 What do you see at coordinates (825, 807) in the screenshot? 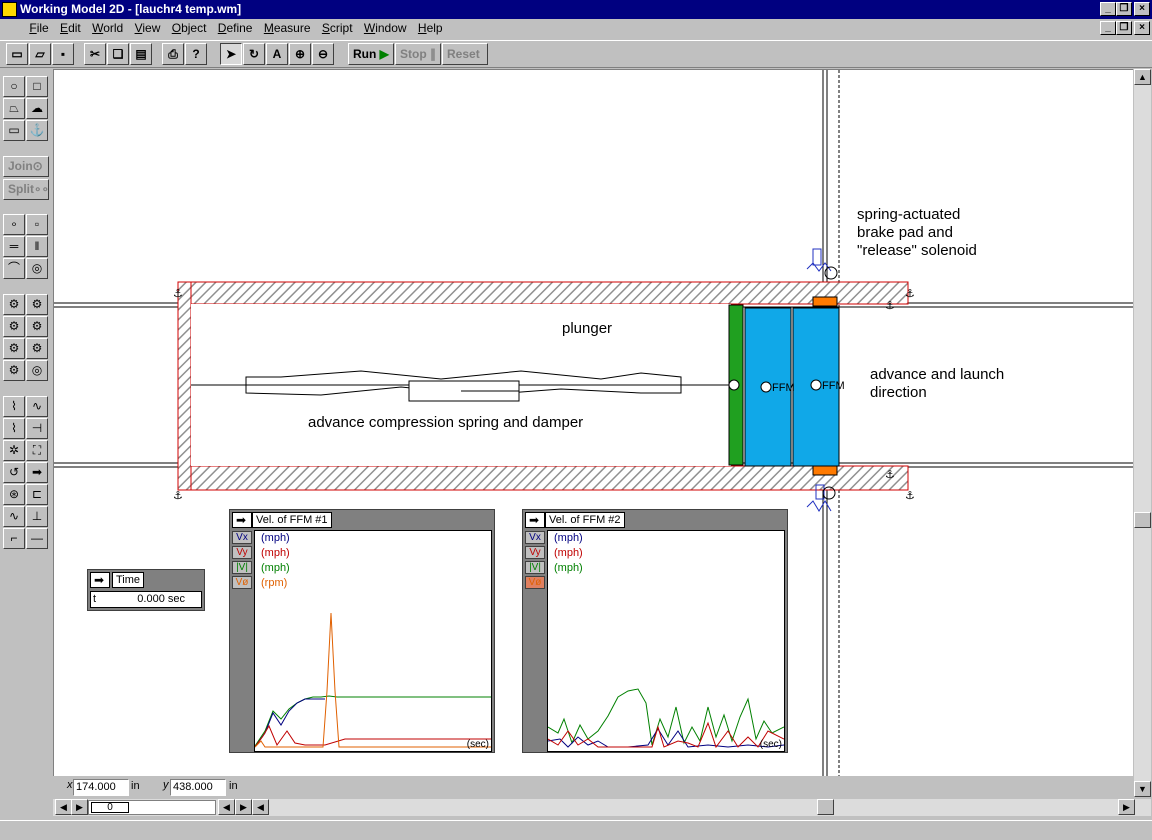
I see `horizontal-scroll-thumb` at bounding box center [825, 807].